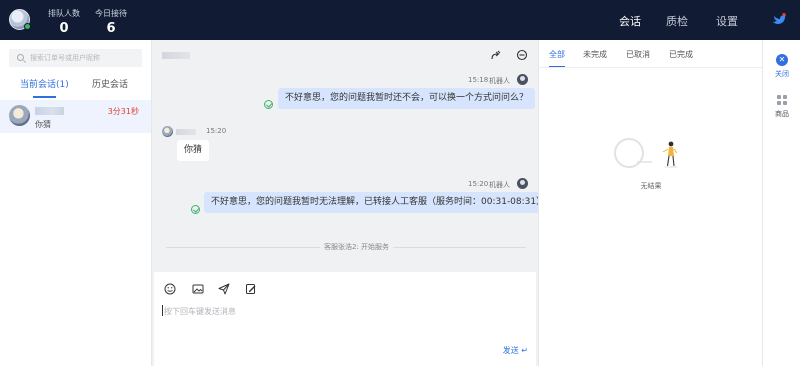  What do you see at coordinates (681, 54) in the screenshot?
I see `tab-completed: 已完成` at bounding box center [681, 54].